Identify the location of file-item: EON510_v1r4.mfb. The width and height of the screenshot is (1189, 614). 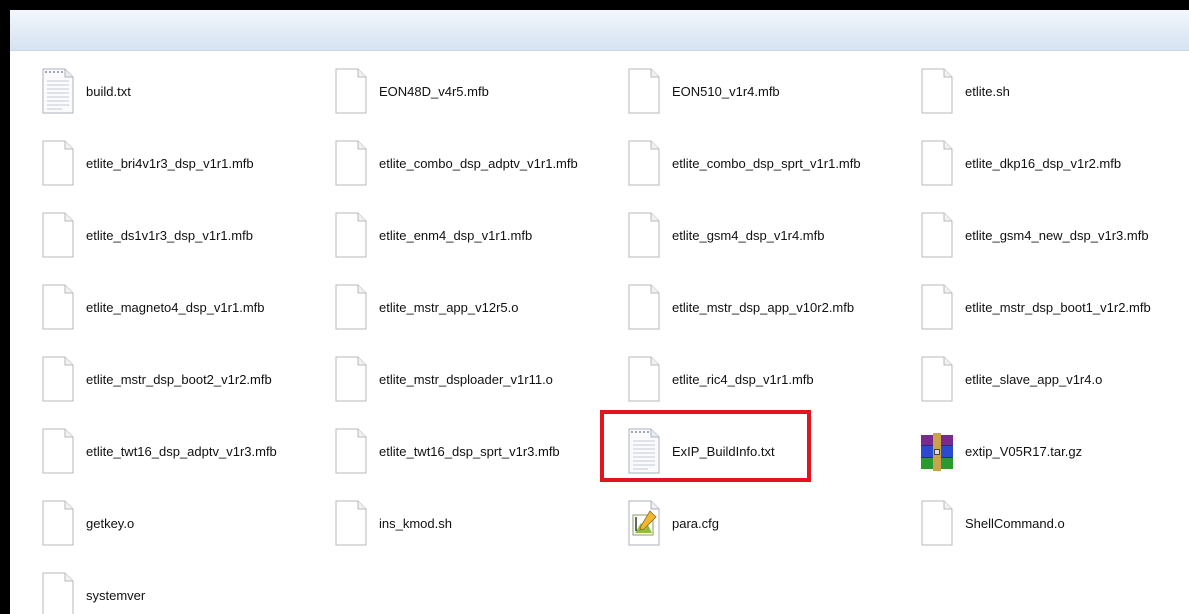
(742, 91).